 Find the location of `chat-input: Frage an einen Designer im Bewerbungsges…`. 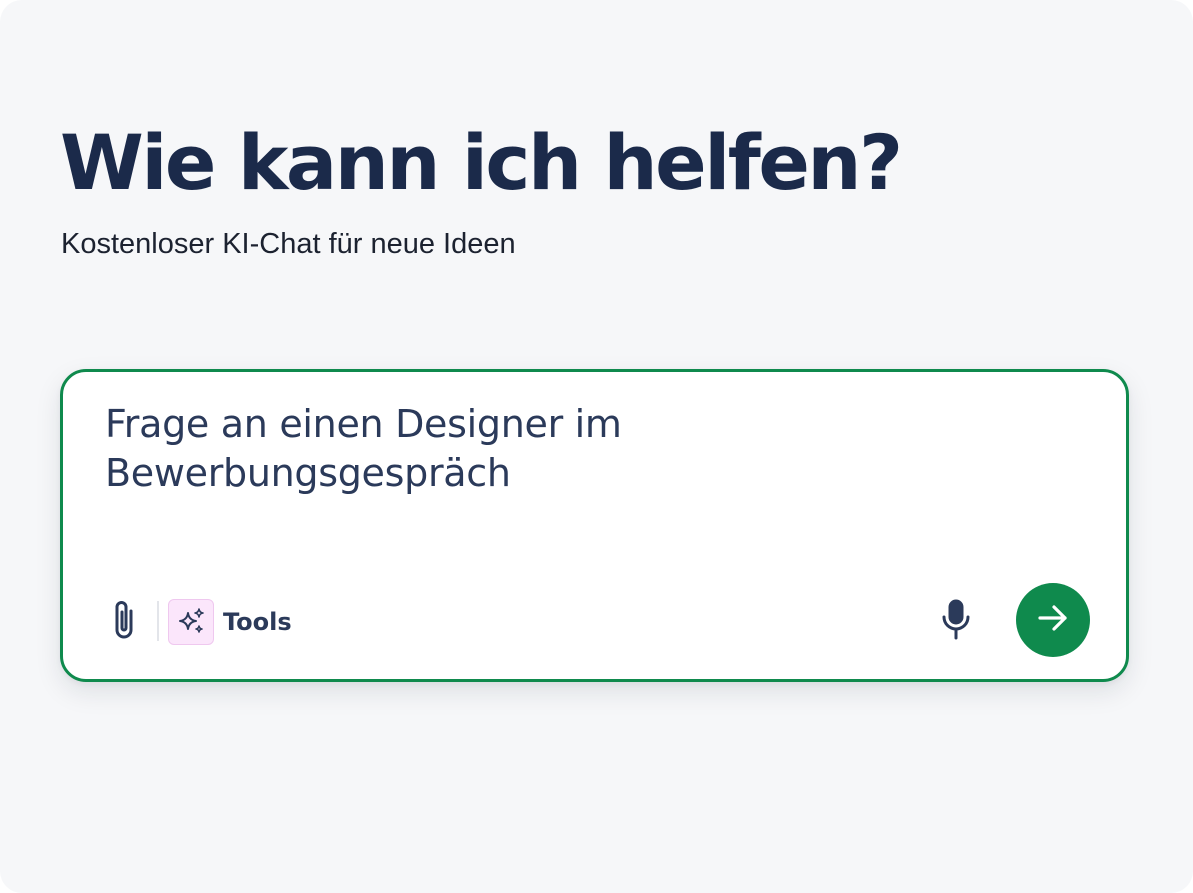

chat-input: Frage an einen Designer im Bewerbungsges… is located at coordinates (425, 449).